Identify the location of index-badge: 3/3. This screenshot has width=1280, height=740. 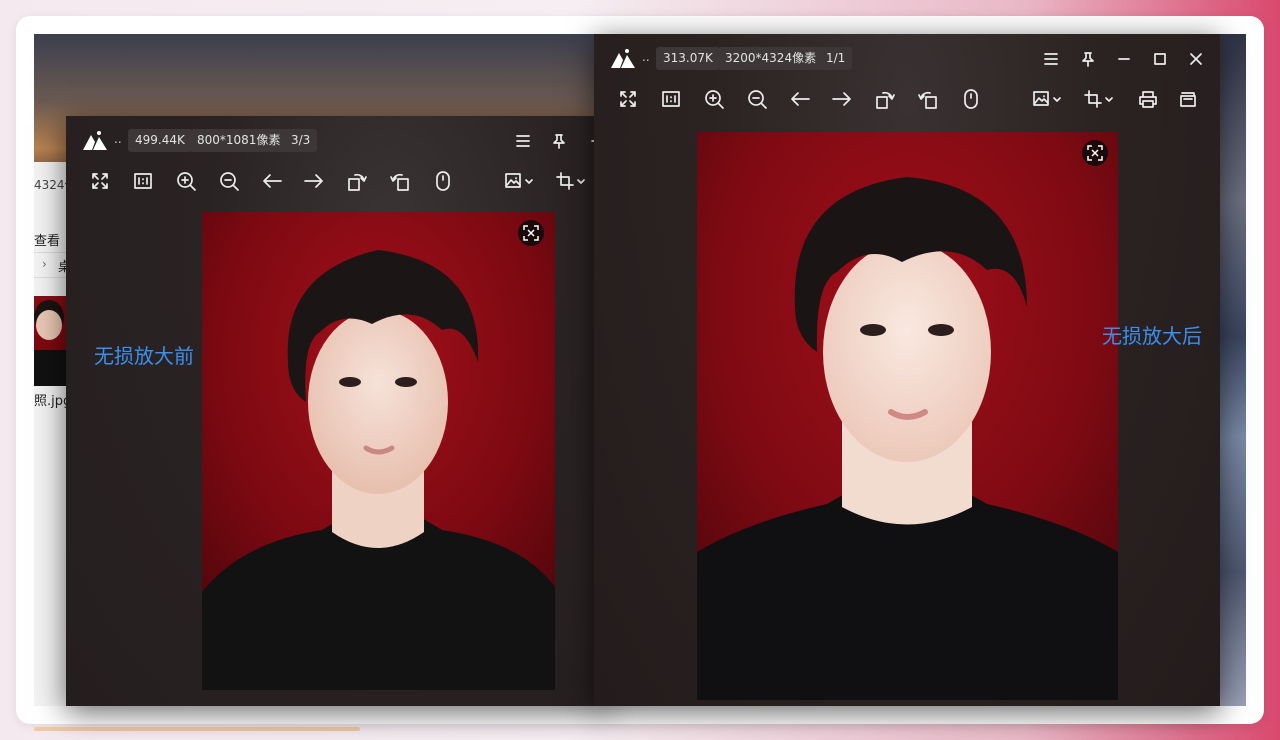
(301, 140).